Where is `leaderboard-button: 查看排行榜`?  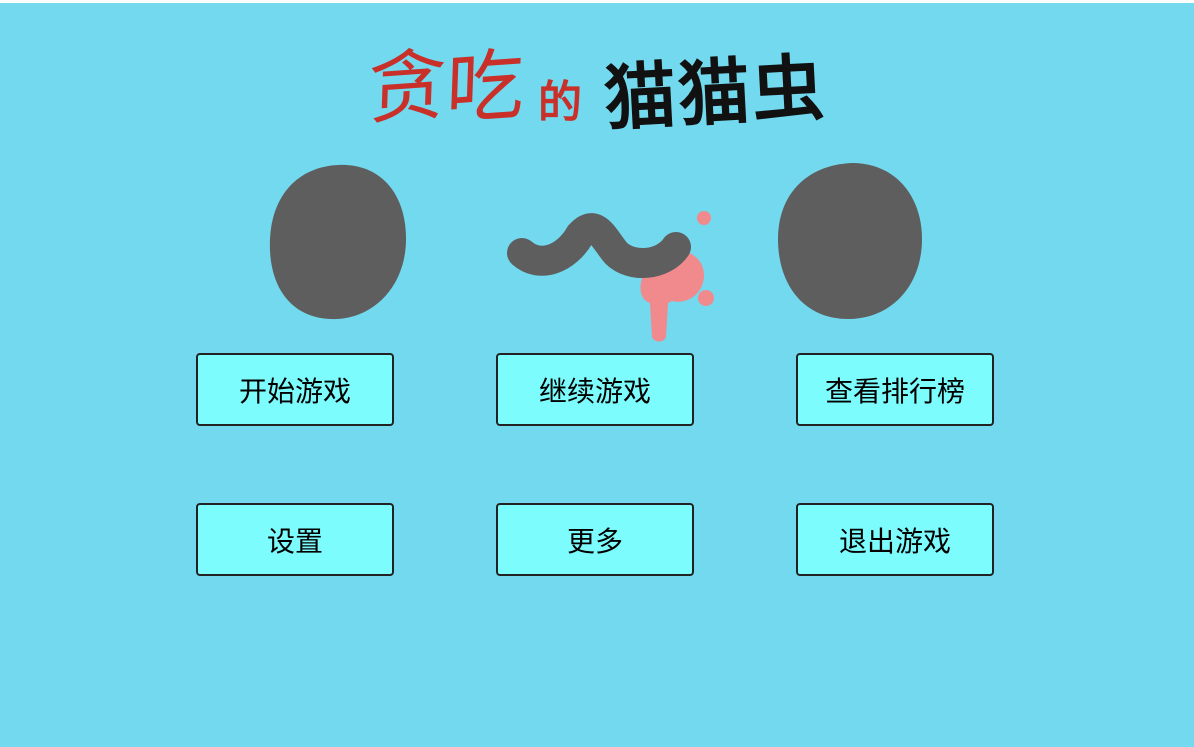 leaderboard-button: 查看排行榜 is located at coordinates (895, 389).